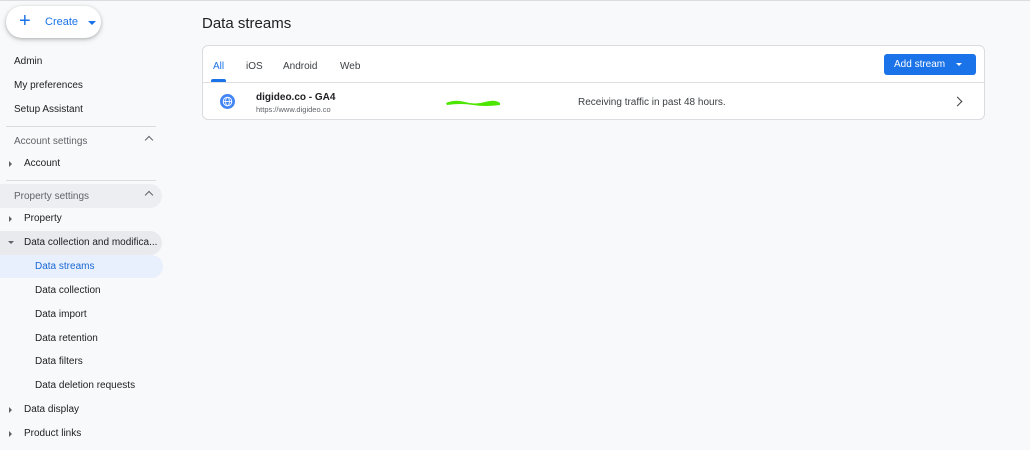  What do you see at coordinates (652, 102) in the screenshot?
I see `stream-status: Receiving traffic in past 48 hours.` at bounding box center [652, 102].